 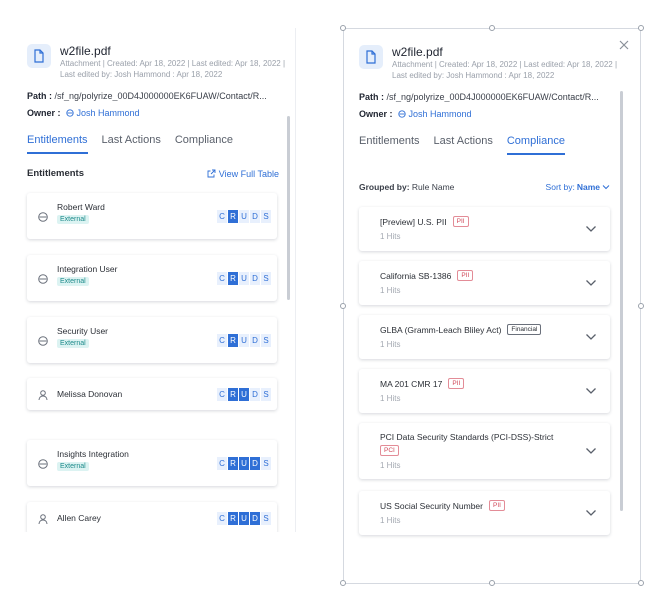 What do you see at coordinates (152, 394) in the screenshot?
I see `entitlement-card: Melissa Donovan C R U D S` at bounding box center [152, 394].